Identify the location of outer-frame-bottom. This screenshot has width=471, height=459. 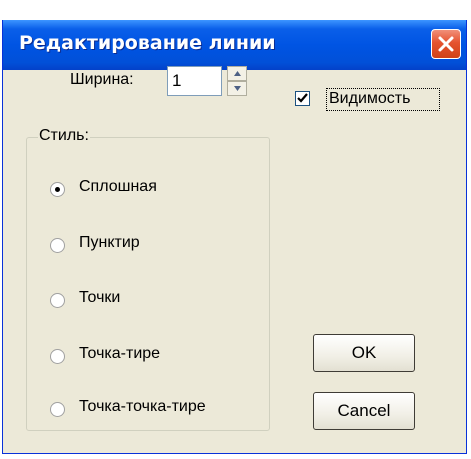
(234, 456).